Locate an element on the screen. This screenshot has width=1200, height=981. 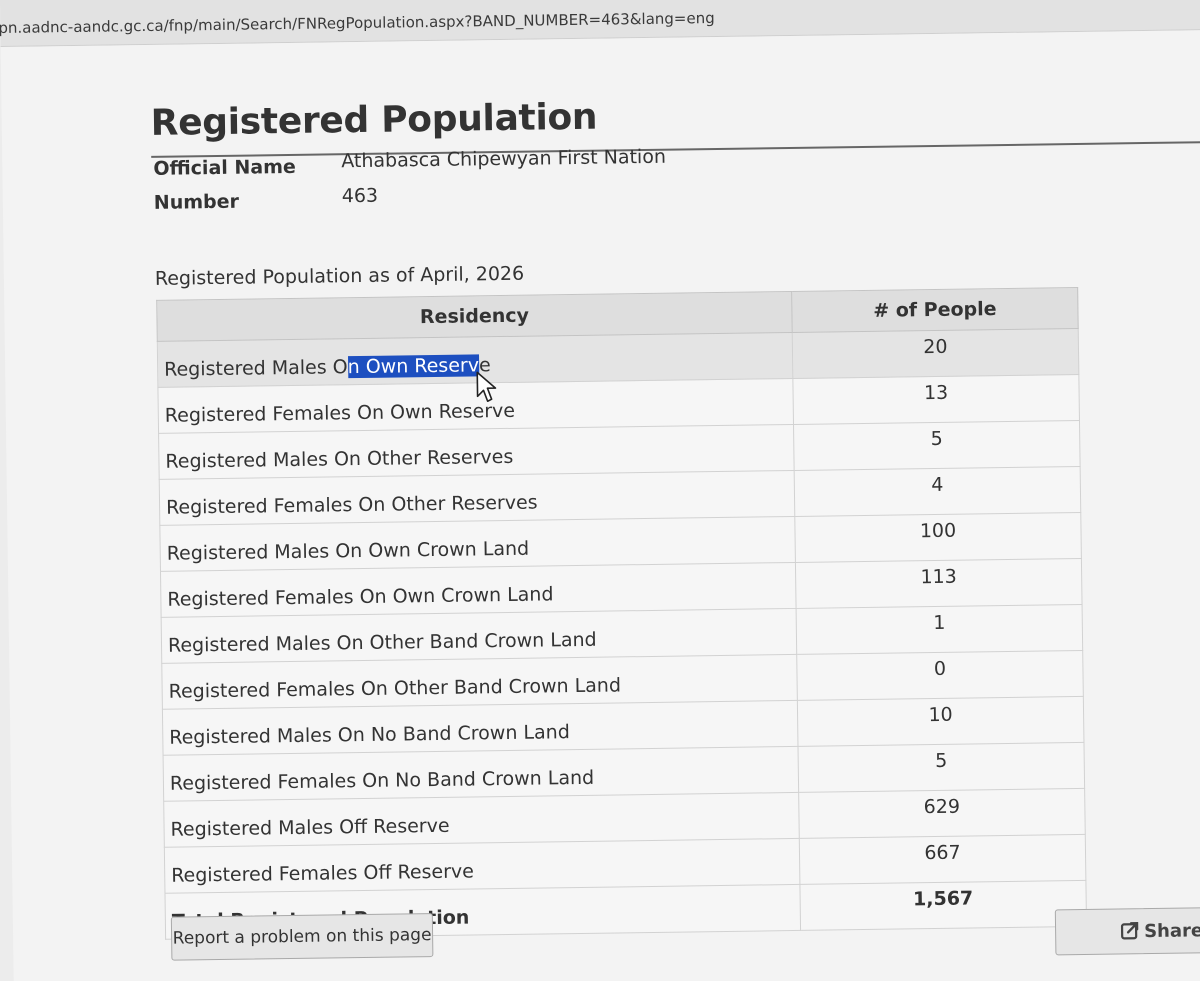
share-button: Share th is located at coordinates (1127, 931).